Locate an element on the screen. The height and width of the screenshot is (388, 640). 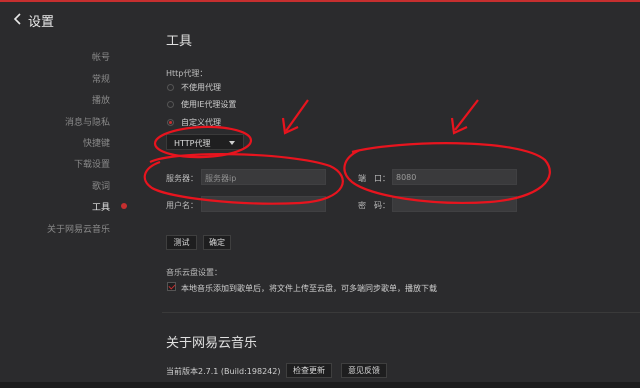
cloud-upload-label: 本地音乐添加到歌单后，将文件上传至云盘，可多端同步歌单，播放下载 is located at coordinates (309, 288).